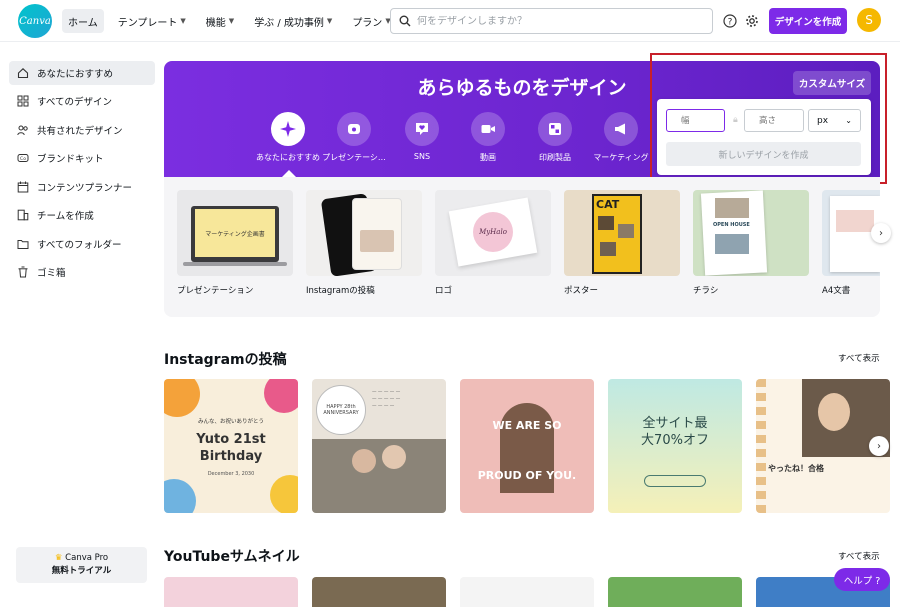  Describe the element at coordinates (557, 21) in the screenshot. I see `search-input` at that location.